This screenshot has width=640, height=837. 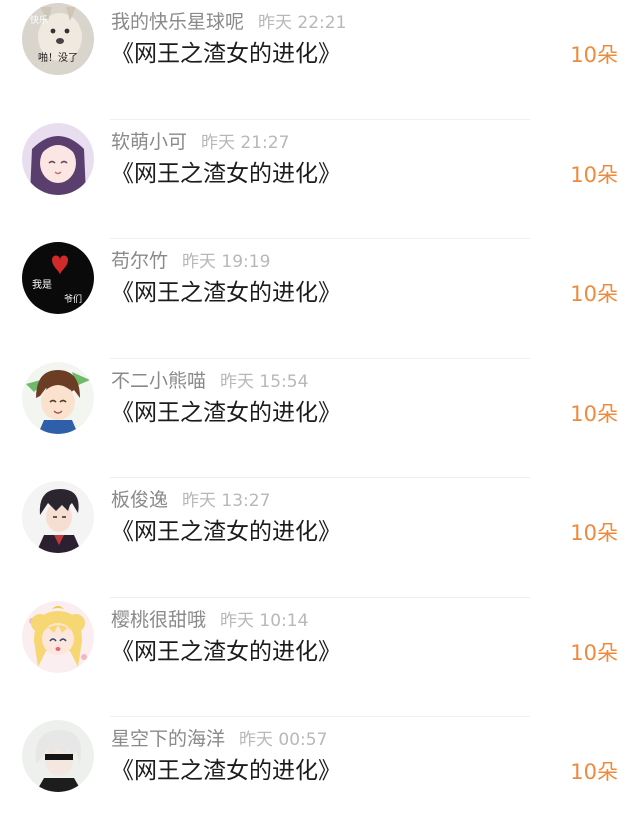 What do you see at coordinates (58, 57) in the screenshot?
I see `avatar-caption: 啪！没了` at bounding box center [58, 57].